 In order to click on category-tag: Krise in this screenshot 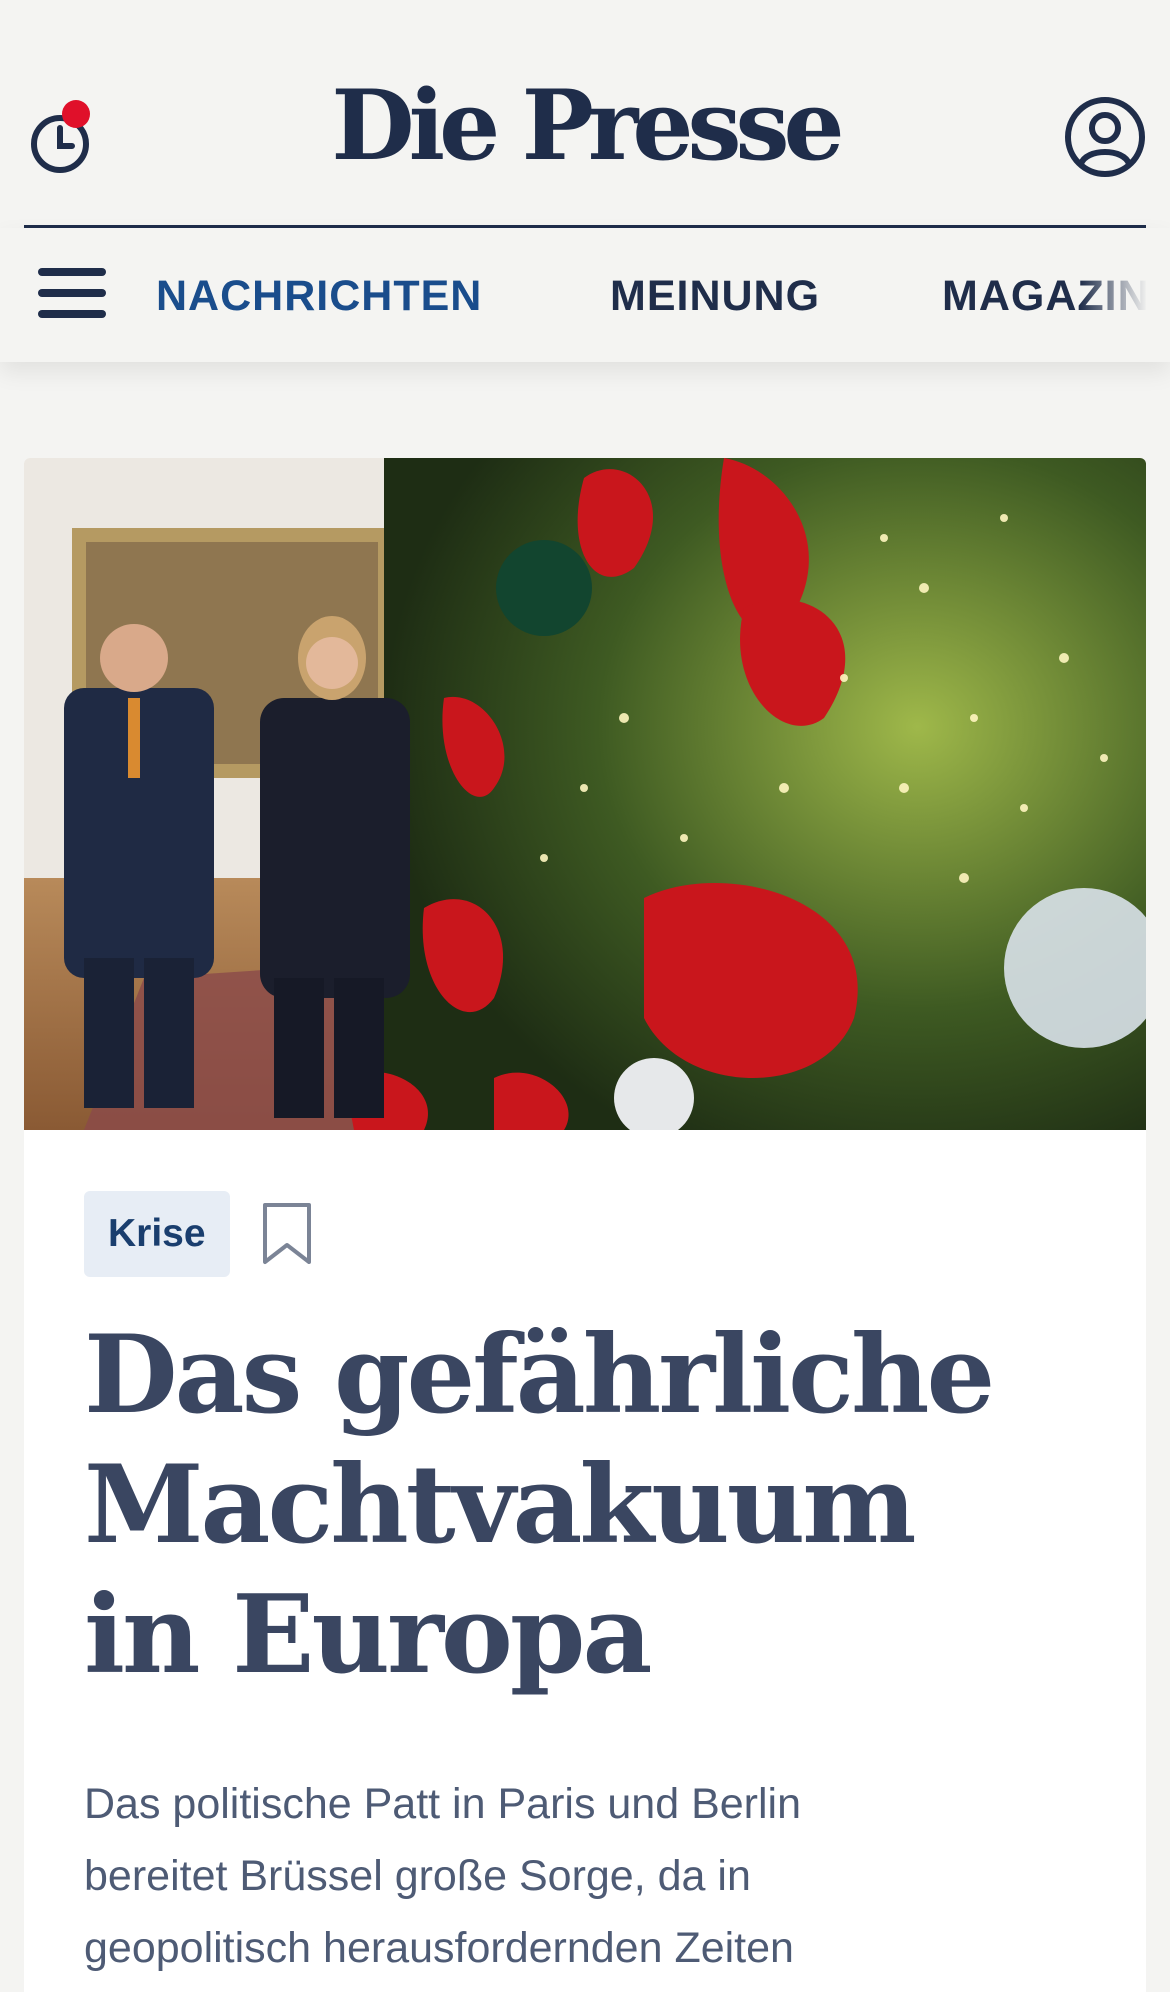, I will do `click(157, 1234)`.